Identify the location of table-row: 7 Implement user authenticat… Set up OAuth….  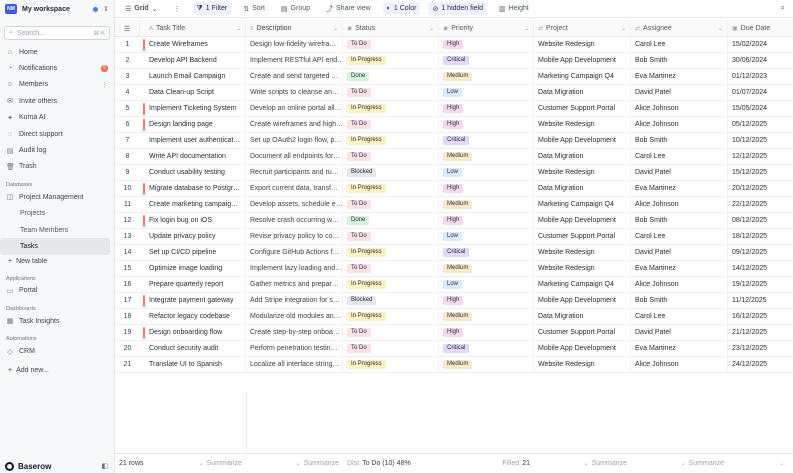
(454, 141).